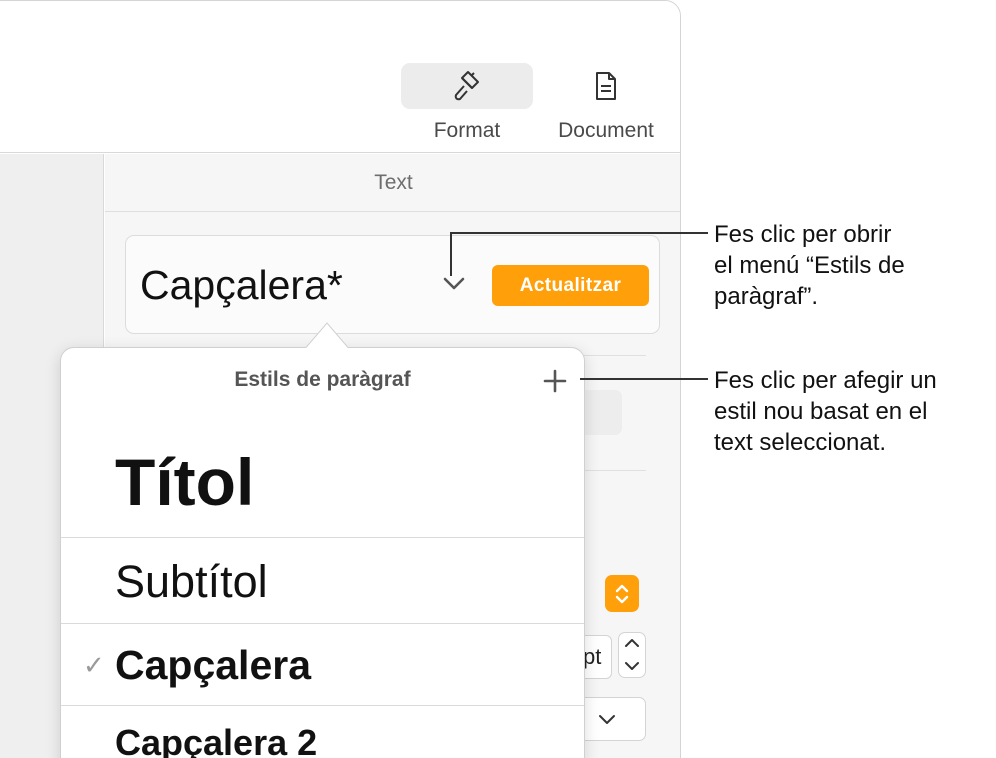 The height and width of the screenshot is (758, 996). Describe the element at coordinates (327, 335) in the screenshot. I see `popover-arrow` at that location.